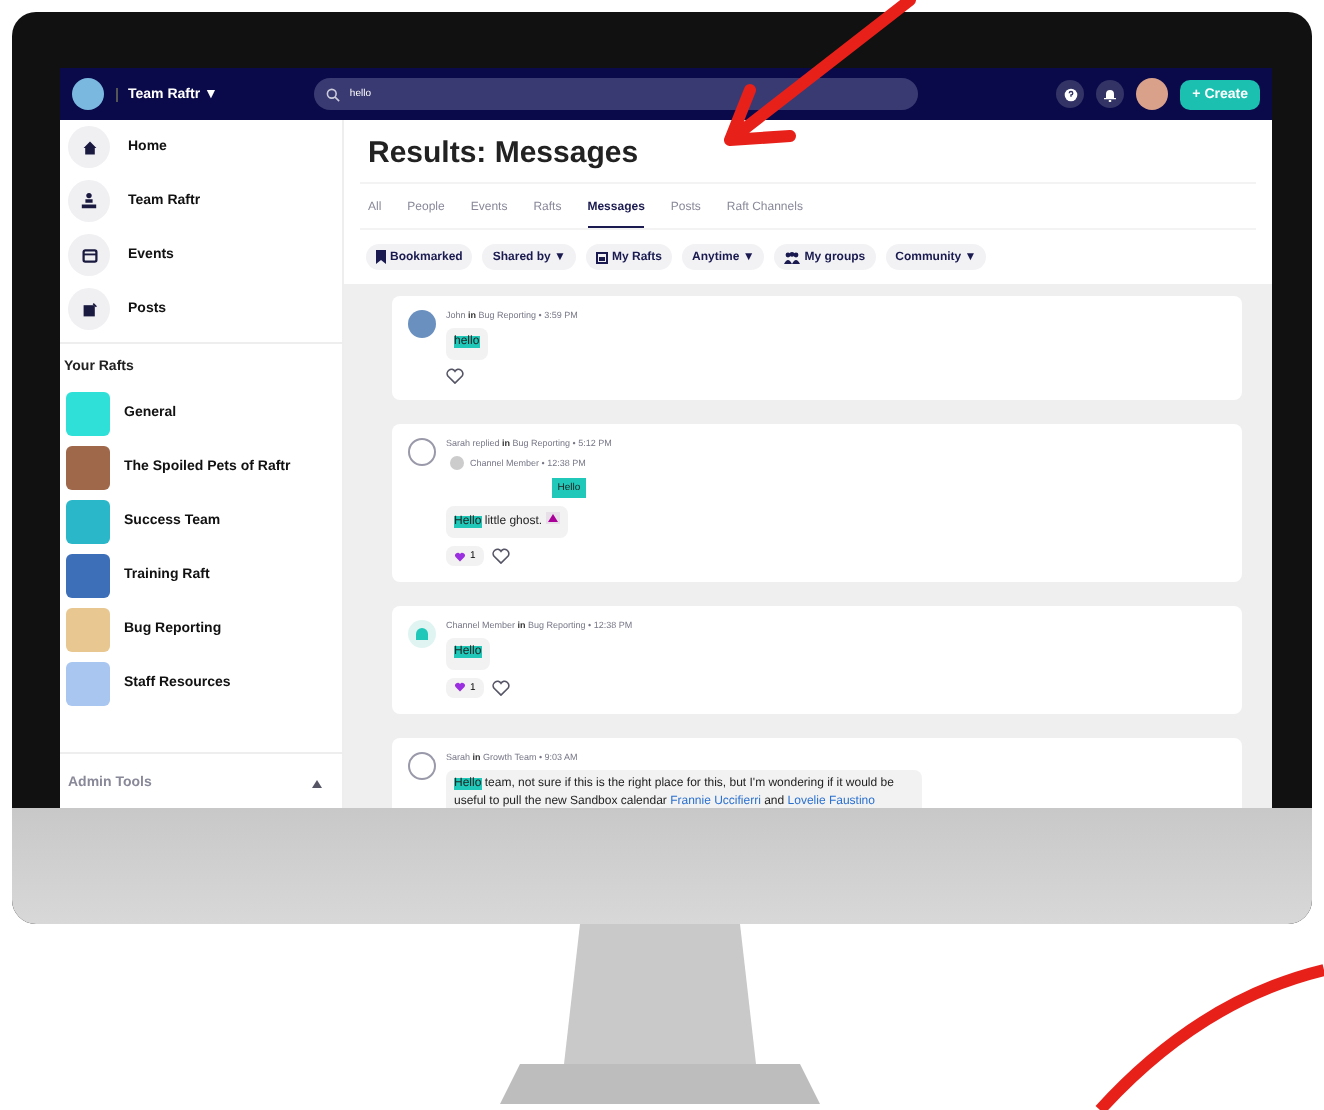 This screenshot has width=1324, height=1110. What do you see at coordinates (89, 147) in the screenshot?
I see `home-icon` at bounding box center [89, 147].